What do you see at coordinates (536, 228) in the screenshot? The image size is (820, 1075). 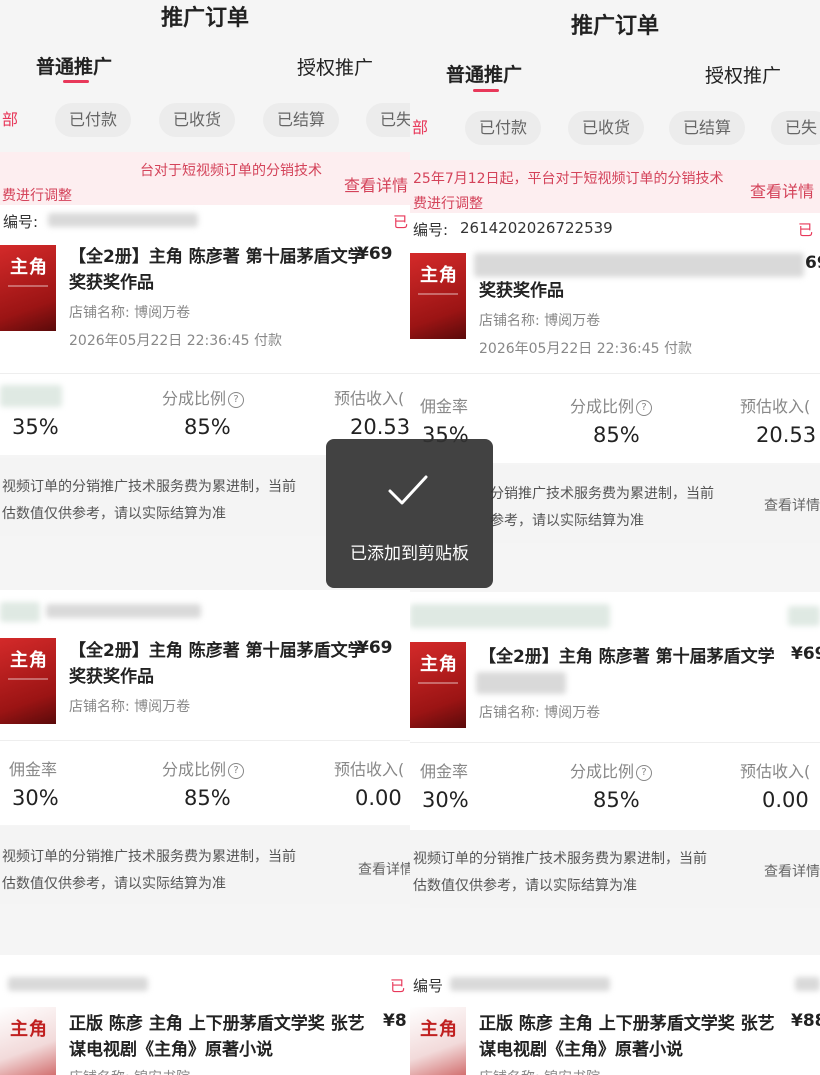 I see `order-number: 2614202026722539` at bounding box center [536, 228].